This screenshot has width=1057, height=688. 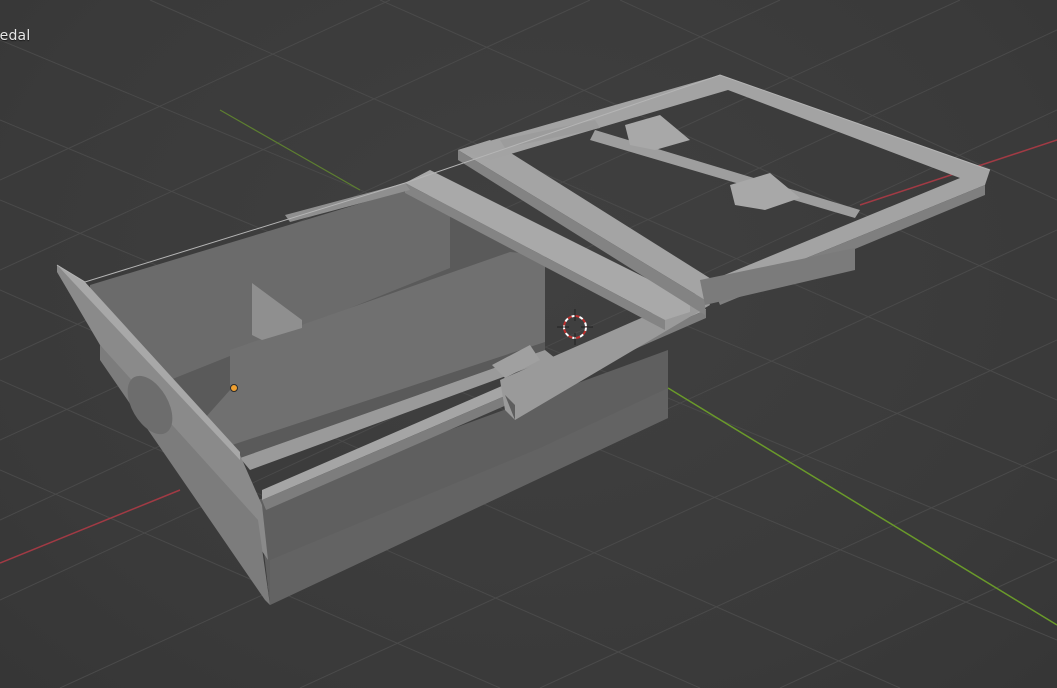 I want to click on y-axis-line, so click(x=862, y=506).